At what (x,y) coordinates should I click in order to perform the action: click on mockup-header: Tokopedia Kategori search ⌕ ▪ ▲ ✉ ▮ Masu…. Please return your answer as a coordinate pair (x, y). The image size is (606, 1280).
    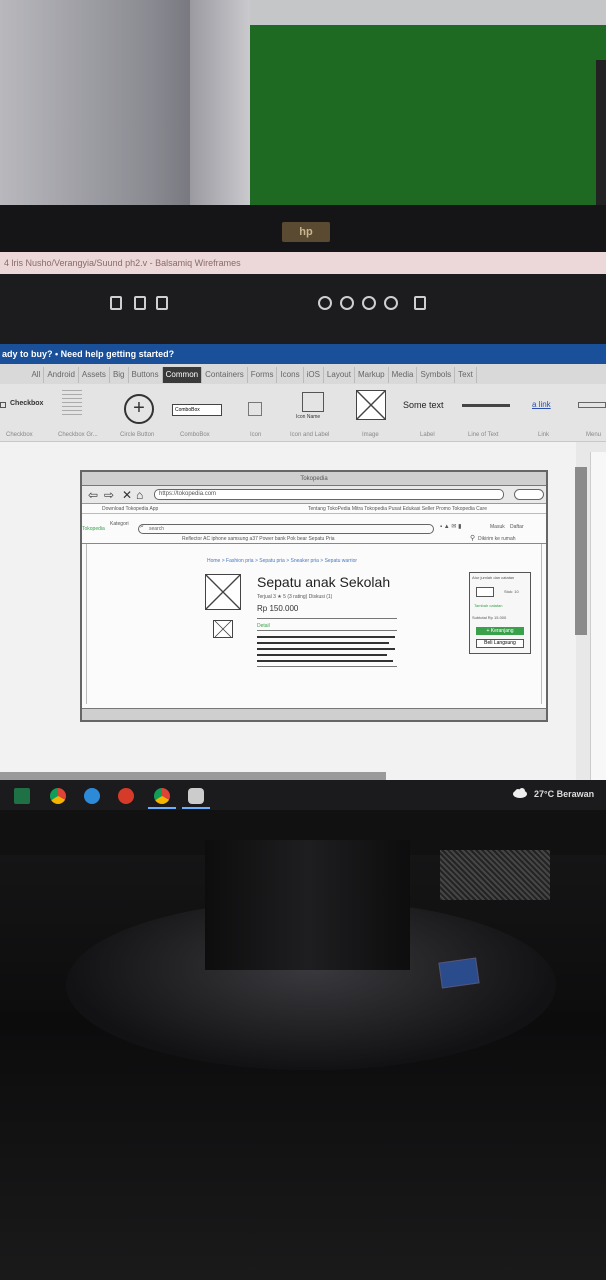
    Looking at the image, I should click on (314, 529).